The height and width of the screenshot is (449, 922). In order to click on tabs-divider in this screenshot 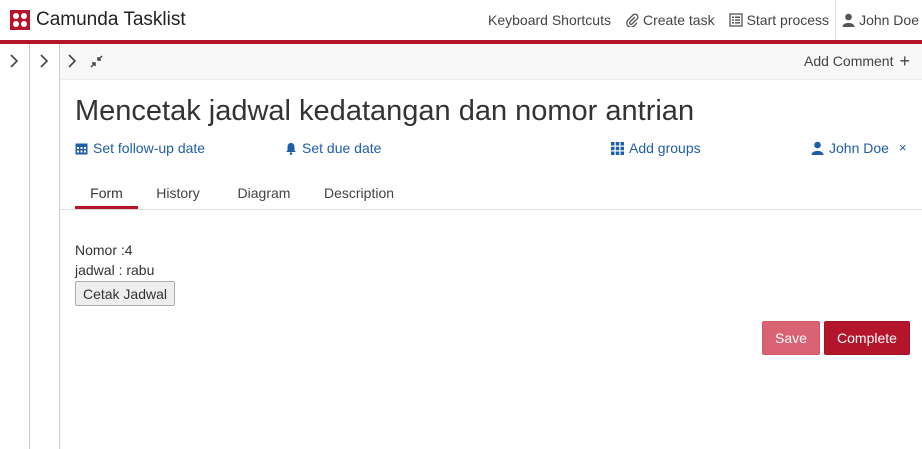, I will do `click(491, 209)`.